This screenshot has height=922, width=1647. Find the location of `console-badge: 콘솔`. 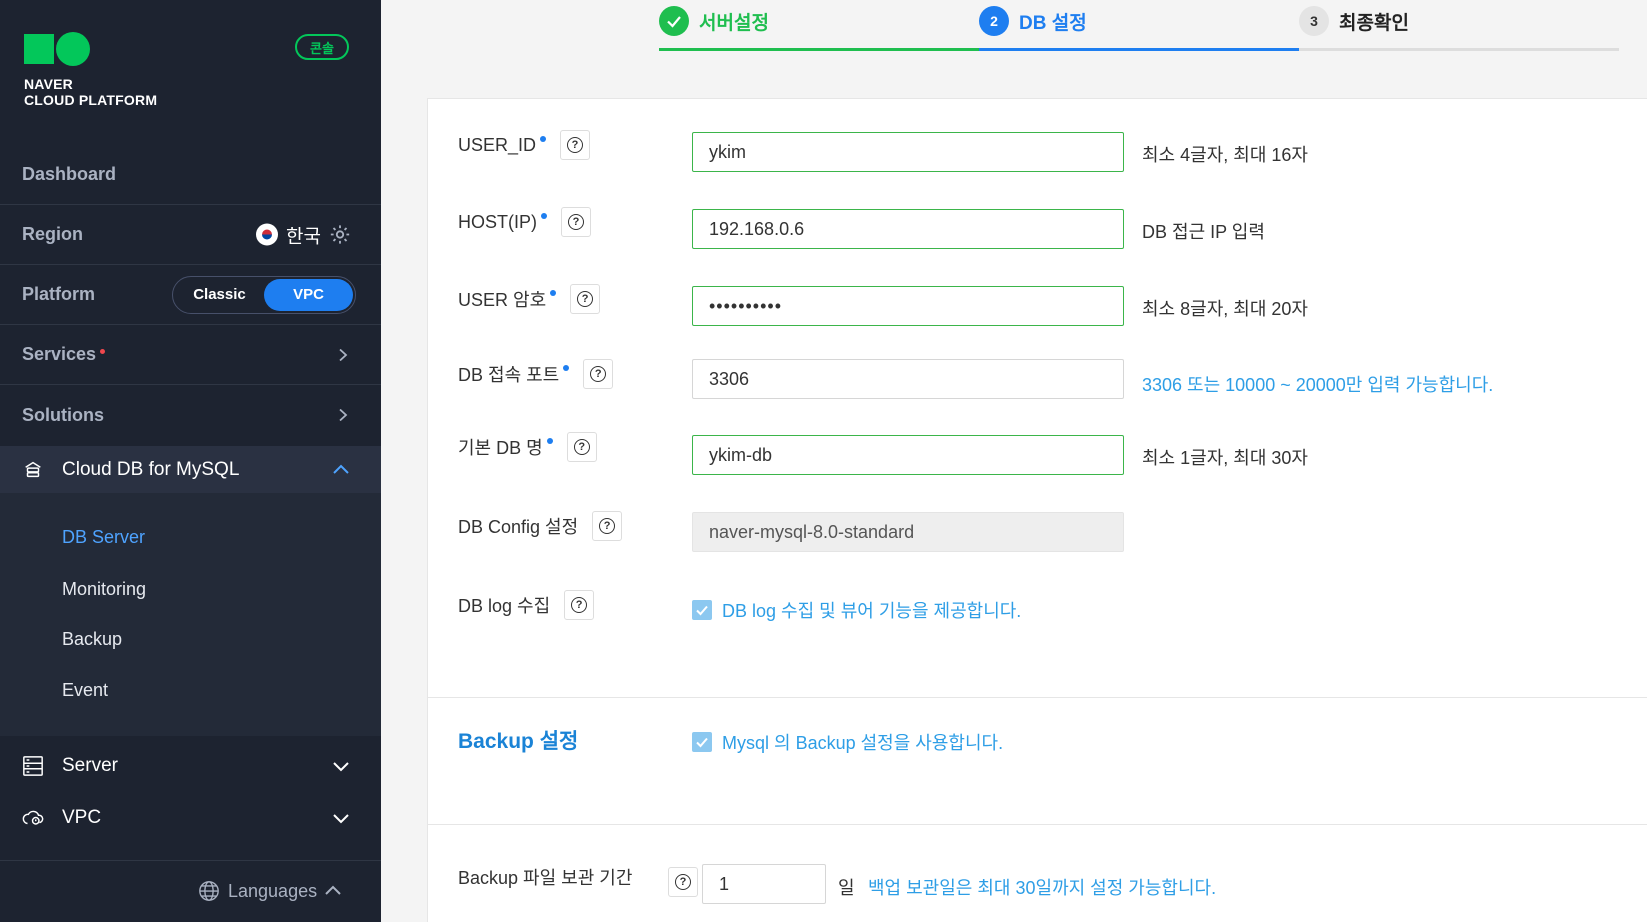

console-badge: 콘솔 is located at coordinates (322, 47).